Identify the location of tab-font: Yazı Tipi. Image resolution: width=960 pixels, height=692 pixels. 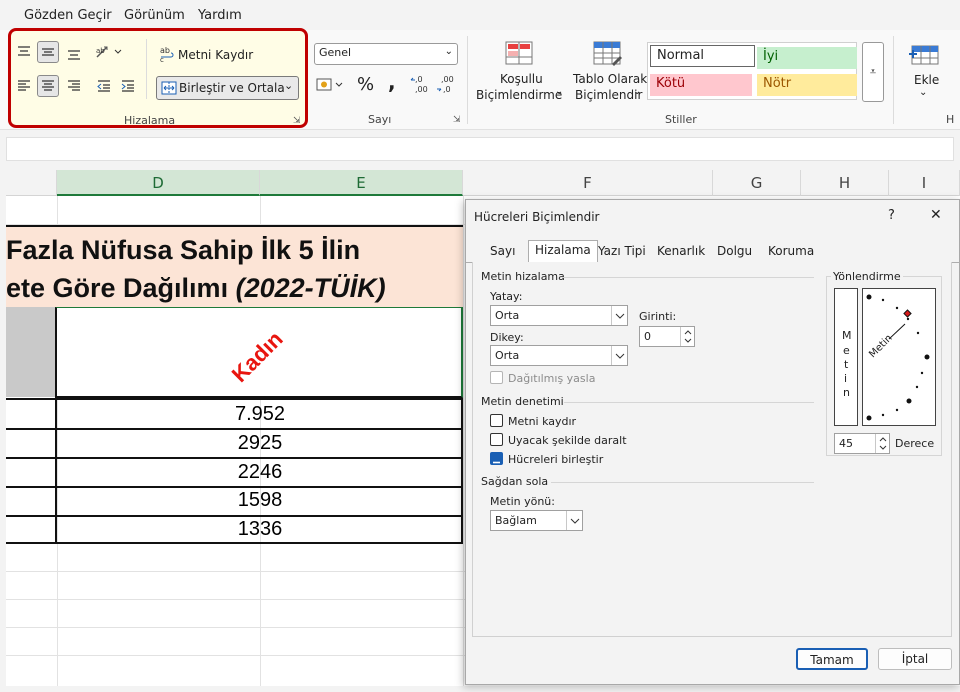
(622, 252).